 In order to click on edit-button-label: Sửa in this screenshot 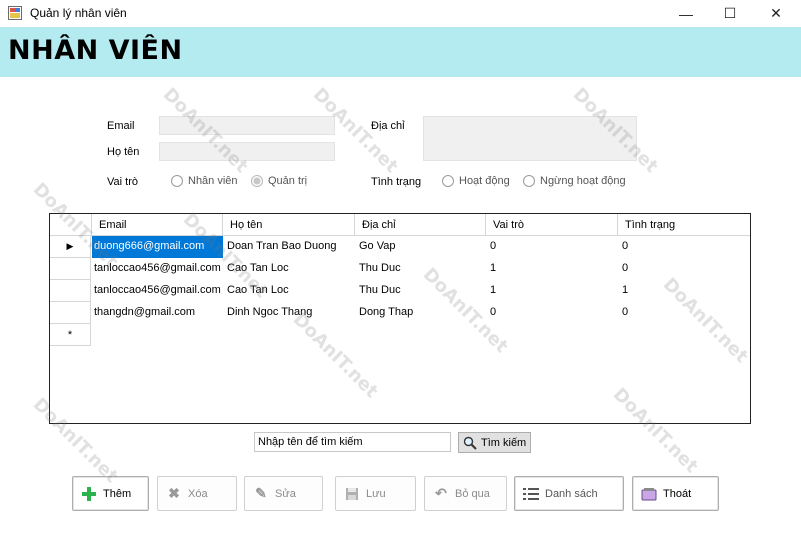, I will do `click(285, 493)`.